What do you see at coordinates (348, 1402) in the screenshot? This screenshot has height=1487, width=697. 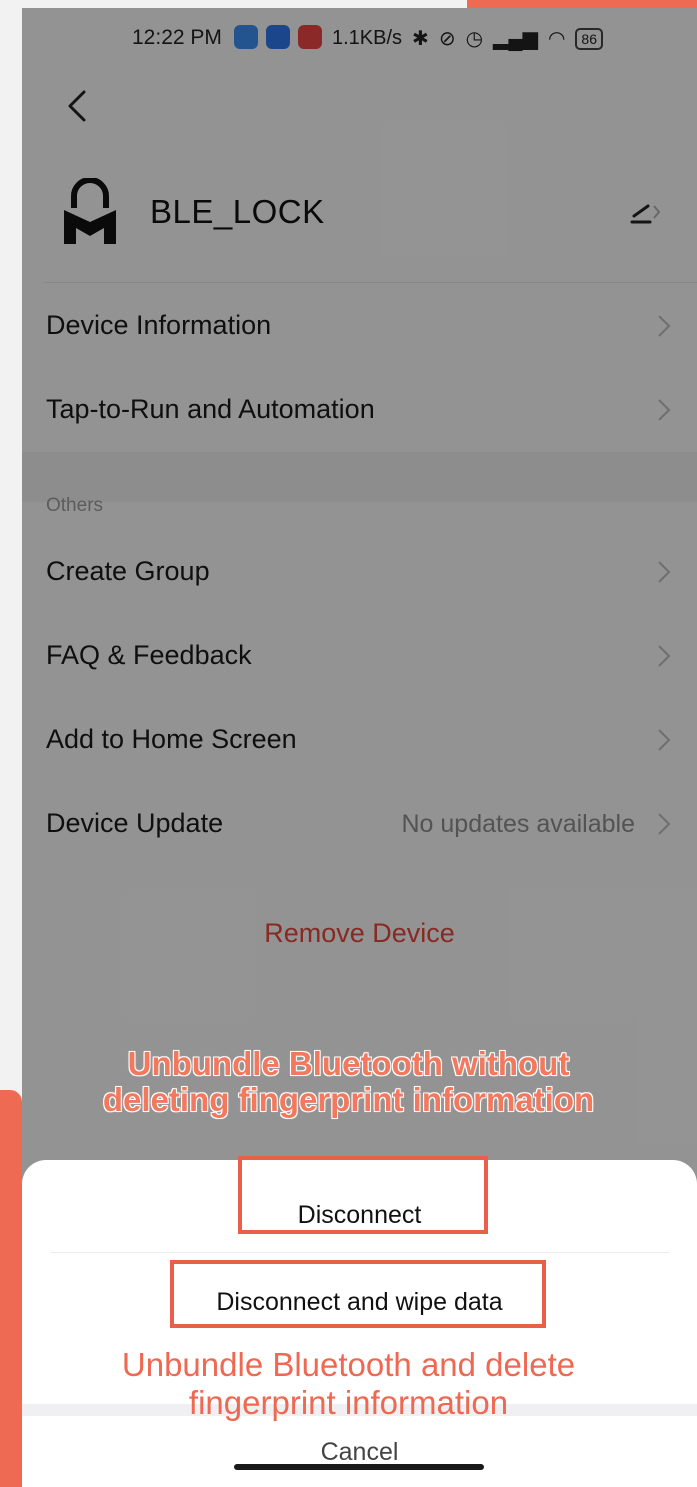 I see `annotation-bottom-line2: fingerprint information` at bounding box center [348, 1402].